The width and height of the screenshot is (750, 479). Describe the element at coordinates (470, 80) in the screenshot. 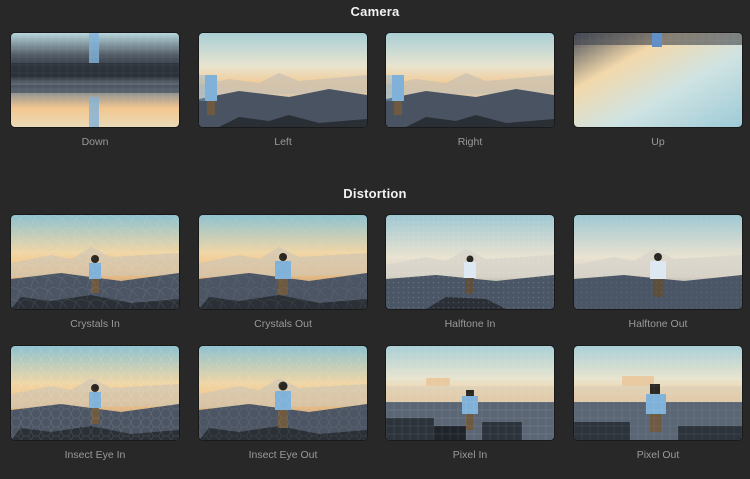

I see `thumbnail-right` at that location.